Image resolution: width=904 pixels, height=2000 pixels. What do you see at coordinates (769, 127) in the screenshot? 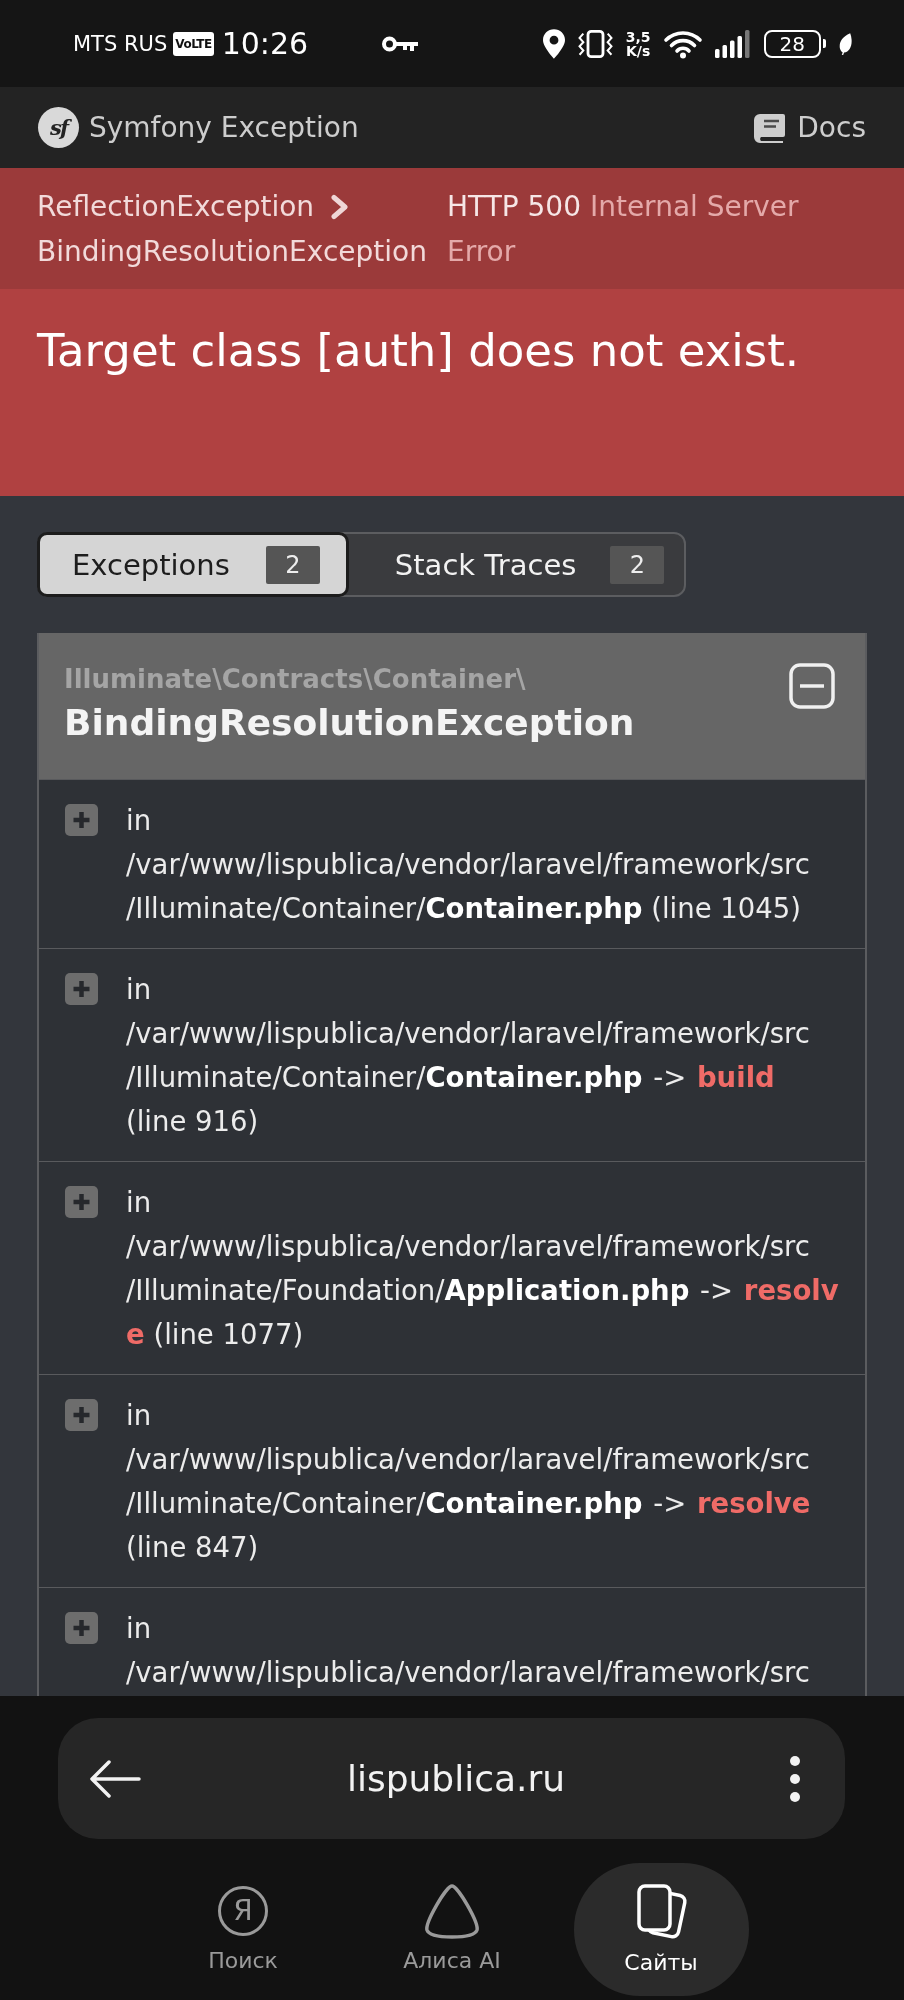
I see `book-icon` at bounding box center [769, 127].